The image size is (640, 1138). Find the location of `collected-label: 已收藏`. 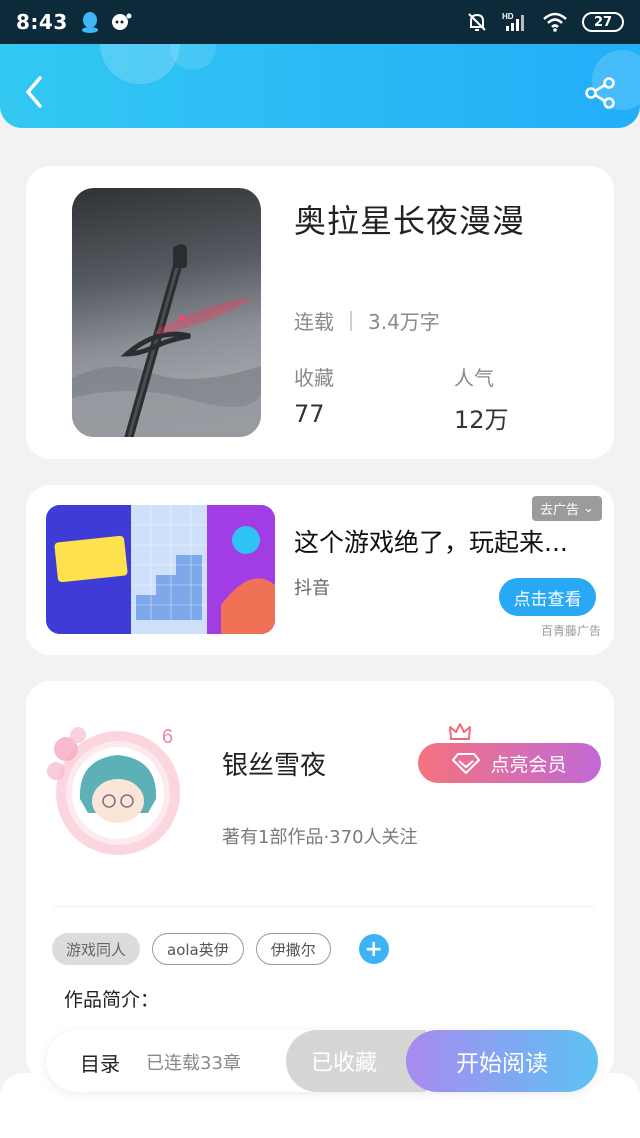

collected-label: 已收藏 is located at coordinates (343, 1063).